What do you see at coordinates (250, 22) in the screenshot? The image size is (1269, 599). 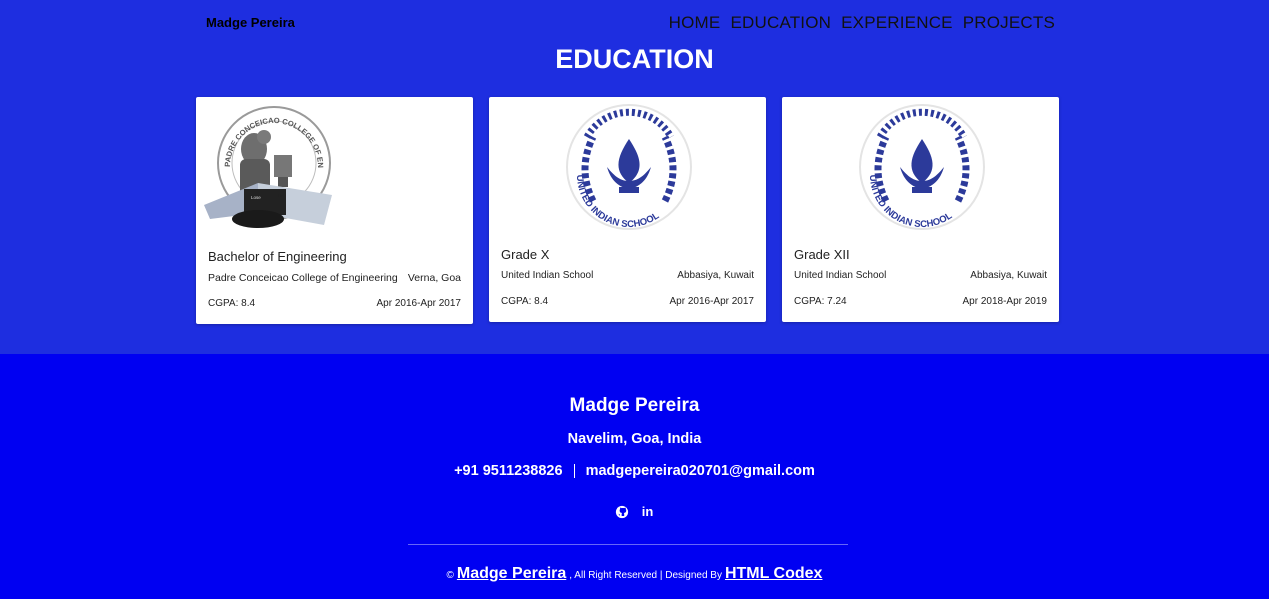 I see `brand-name: Madge Pereira` at bounding box center [250, 22].